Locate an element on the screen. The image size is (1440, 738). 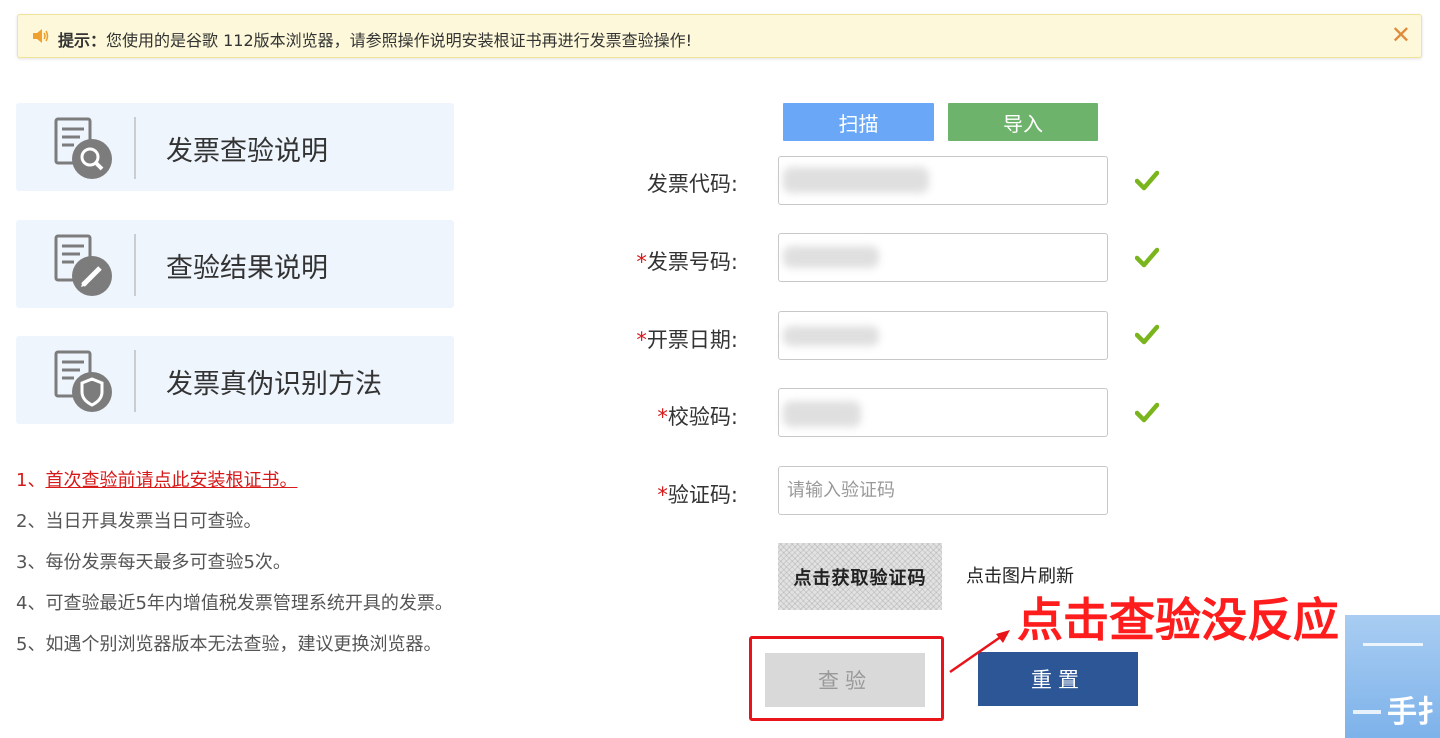
issue-date-input is located at coordinates (943, 335).